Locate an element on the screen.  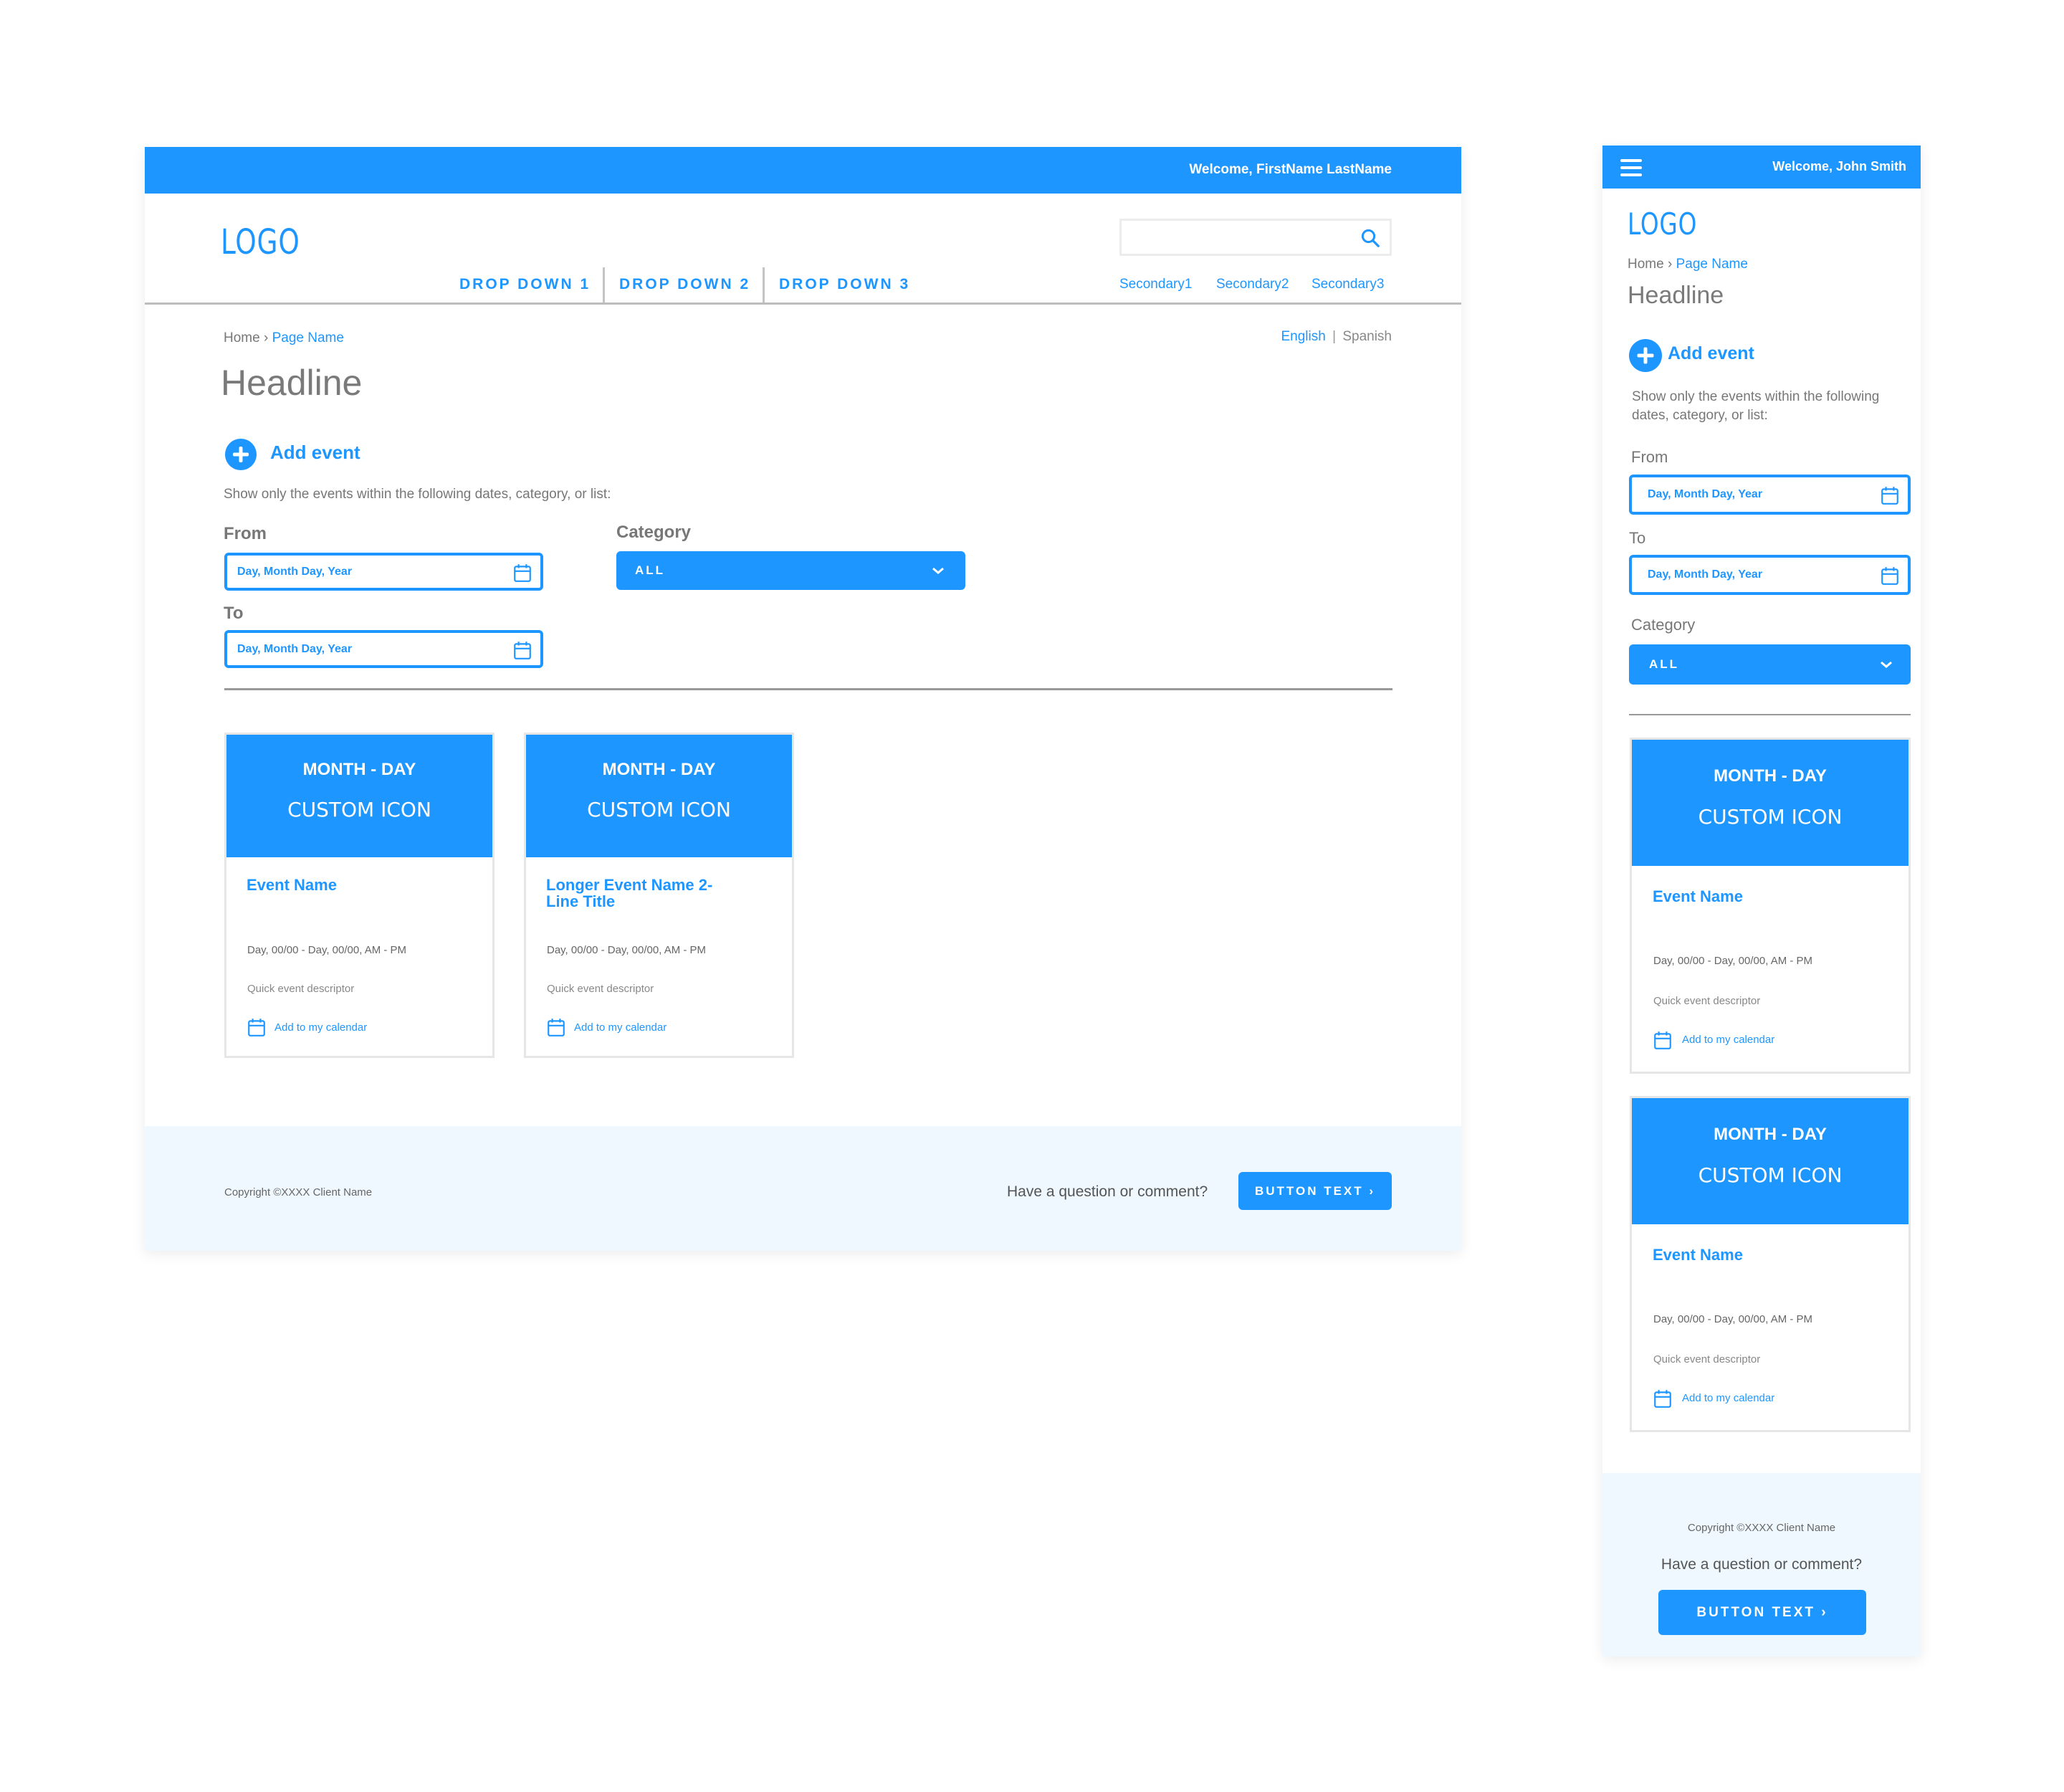
secondary-link-2: Secondary2 is located at coordinates (1252, 285).